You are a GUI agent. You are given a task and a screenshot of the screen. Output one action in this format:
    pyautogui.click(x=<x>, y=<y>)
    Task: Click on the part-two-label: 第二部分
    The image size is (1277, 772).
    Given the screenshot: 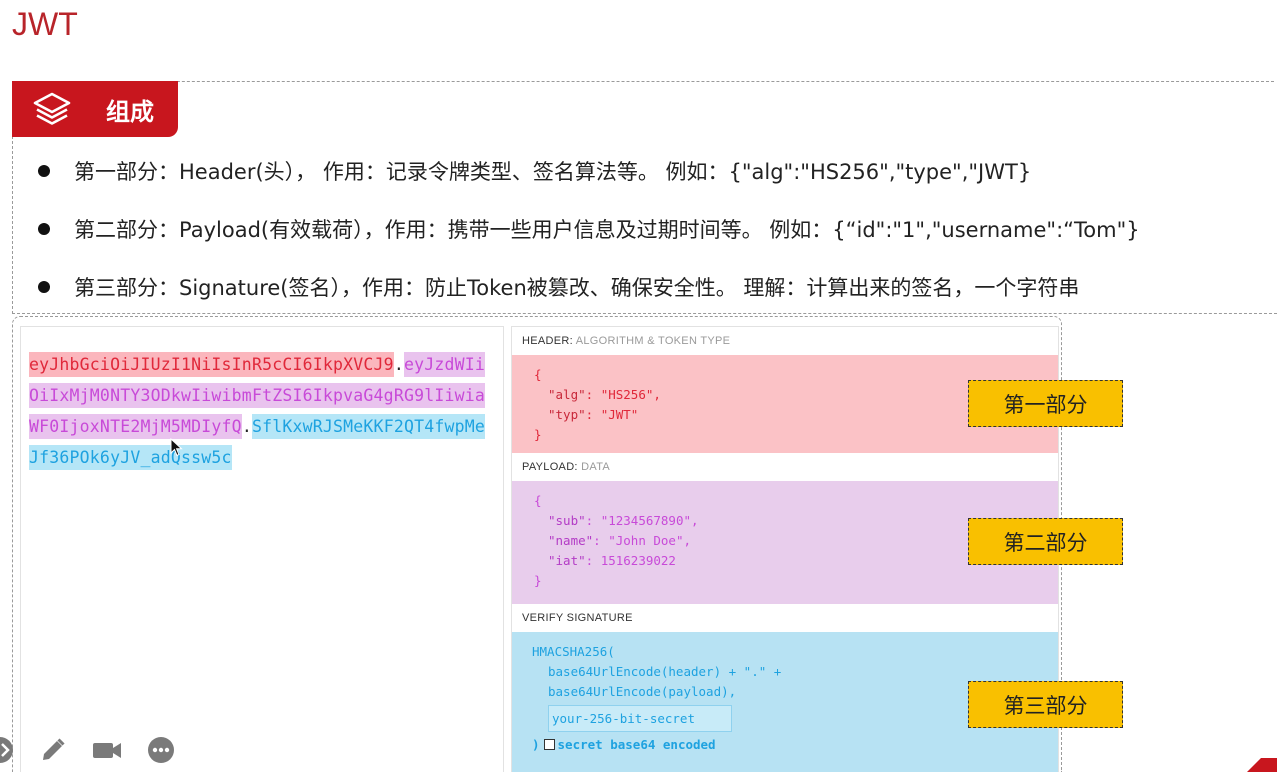 What is the action you would take?
    pyautogui.click(x=1045, y=541)
    